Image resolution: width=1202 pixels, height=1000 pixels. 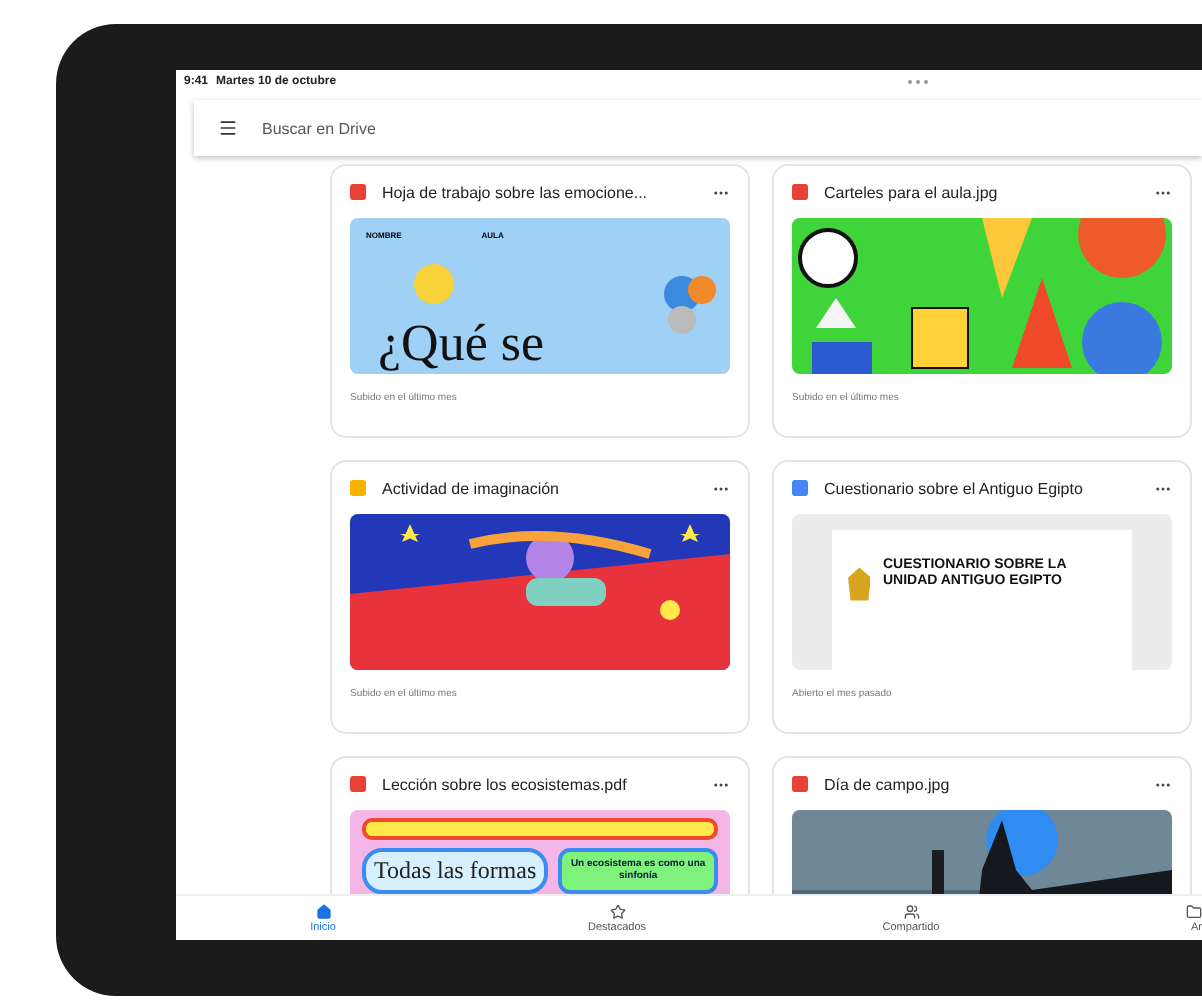 I want to click on search-field: Buscar en Drive, so click(x=718, y=128).